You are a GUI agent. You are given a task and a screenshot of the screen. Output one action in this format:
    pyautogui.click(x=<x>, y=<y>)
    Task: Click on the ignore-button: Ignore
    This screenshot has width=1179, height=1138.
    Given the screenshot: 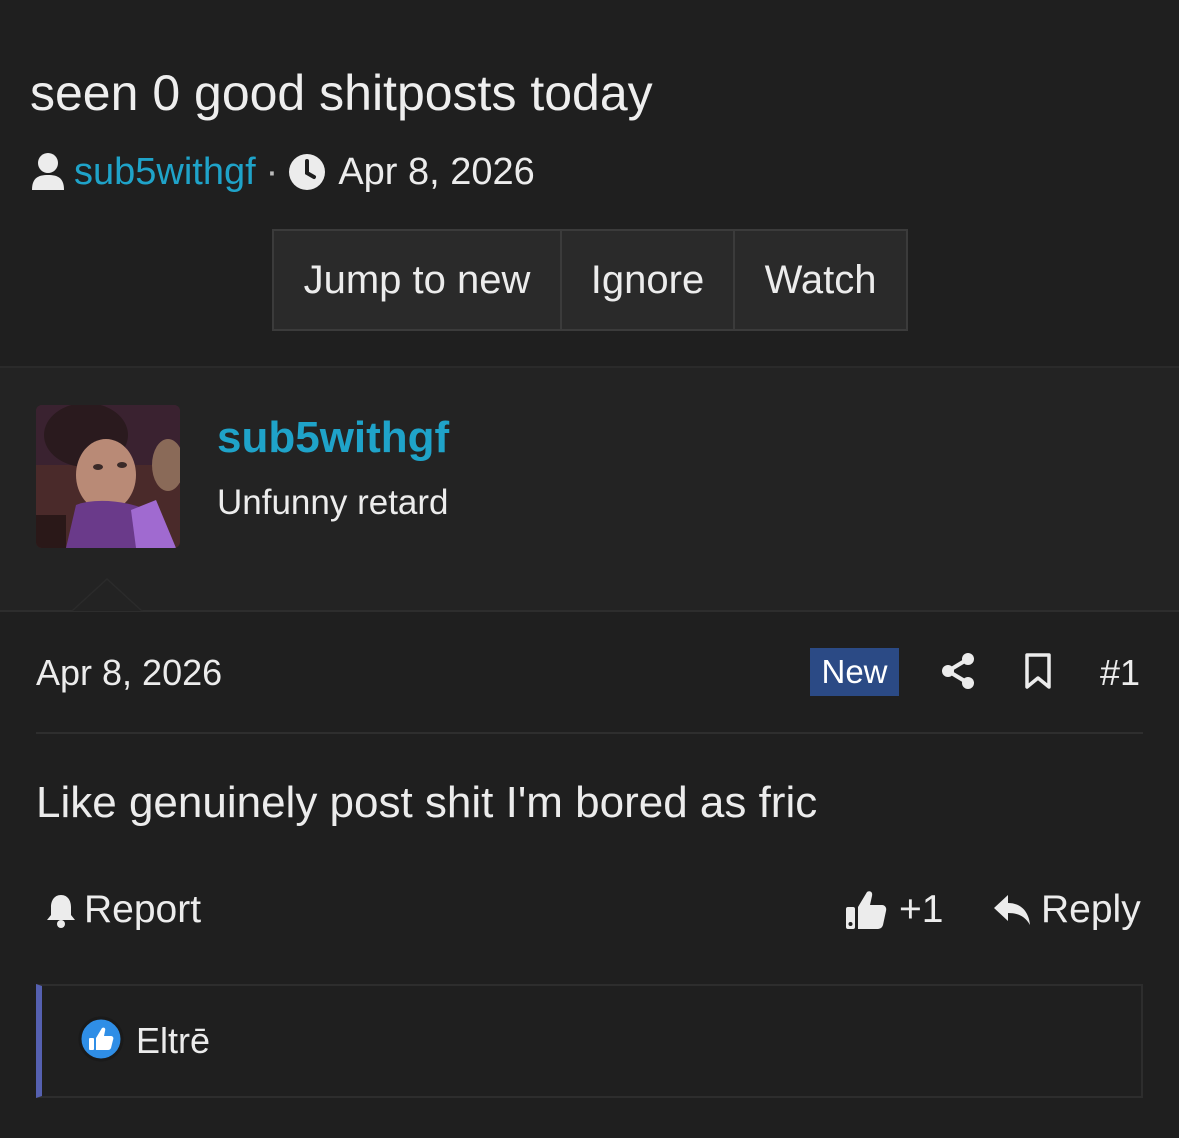 What is the action you would take?
    pyautogui.click(x=648, y=280)
    